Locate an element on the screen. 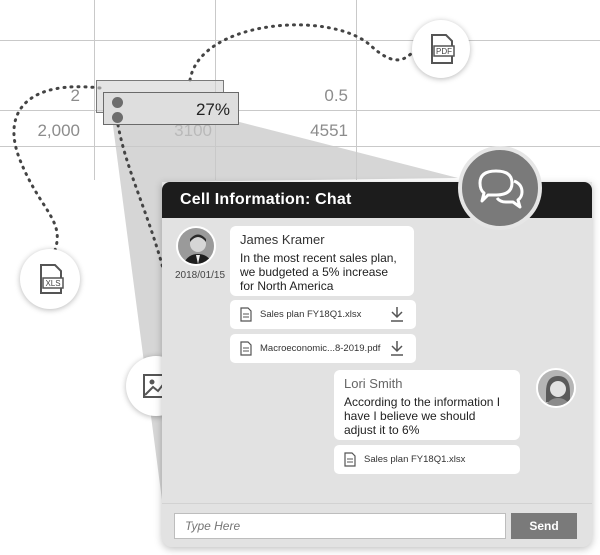 The height and width of the screenshot is (555, 600). xls-icon: XLS is located at coordinates (52, 279).